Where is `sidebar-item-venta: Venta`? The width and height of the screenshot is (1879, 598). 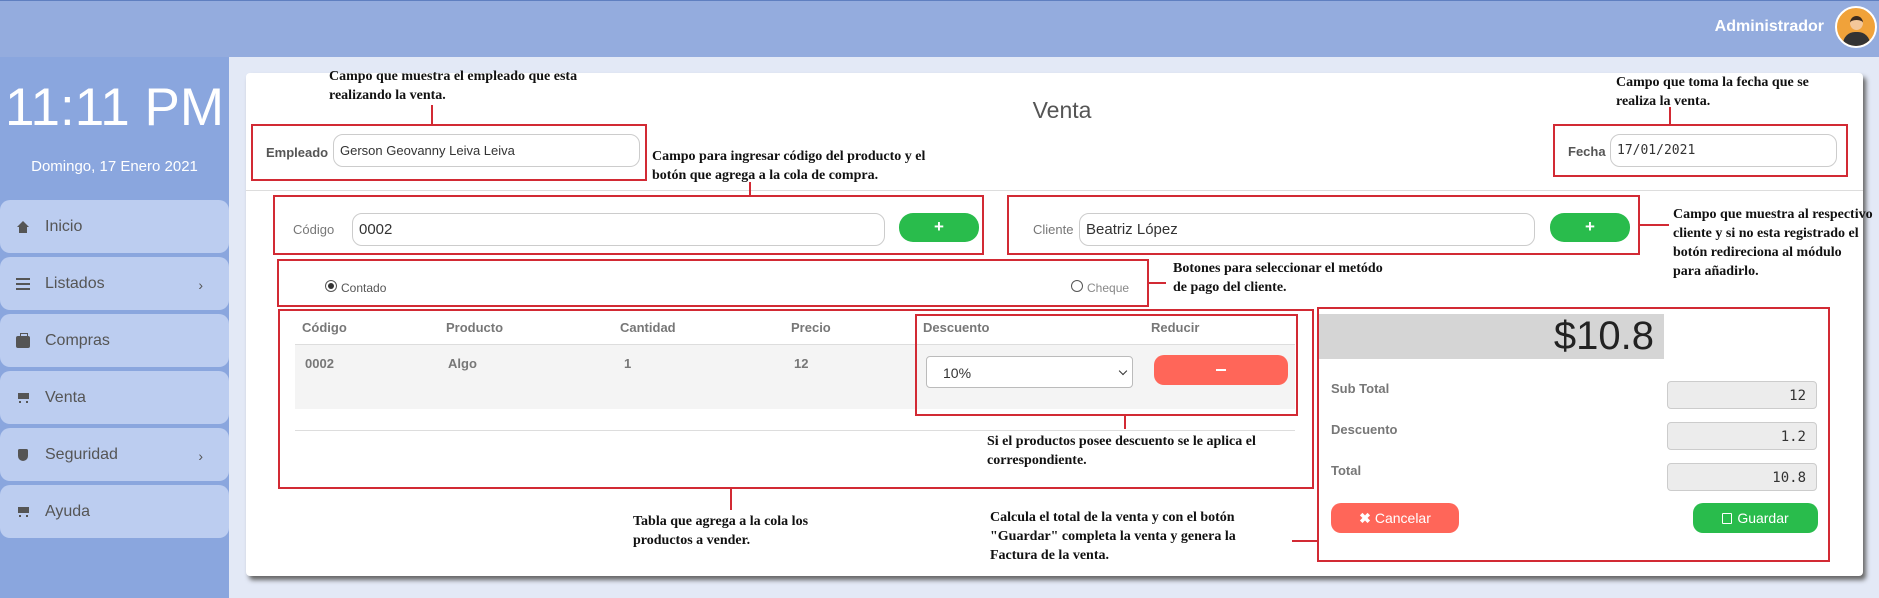 sidebar-item-venta: Venta is located at coordinates (114, 397).